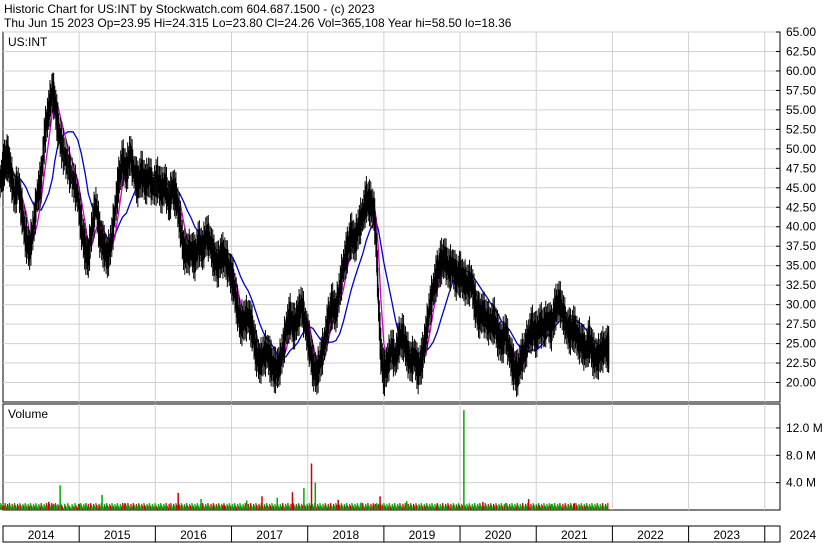  What do you see at coordinates (193, 535) in the screenshot?
I see `year-label: 2016` at bounding box center [193, 535].